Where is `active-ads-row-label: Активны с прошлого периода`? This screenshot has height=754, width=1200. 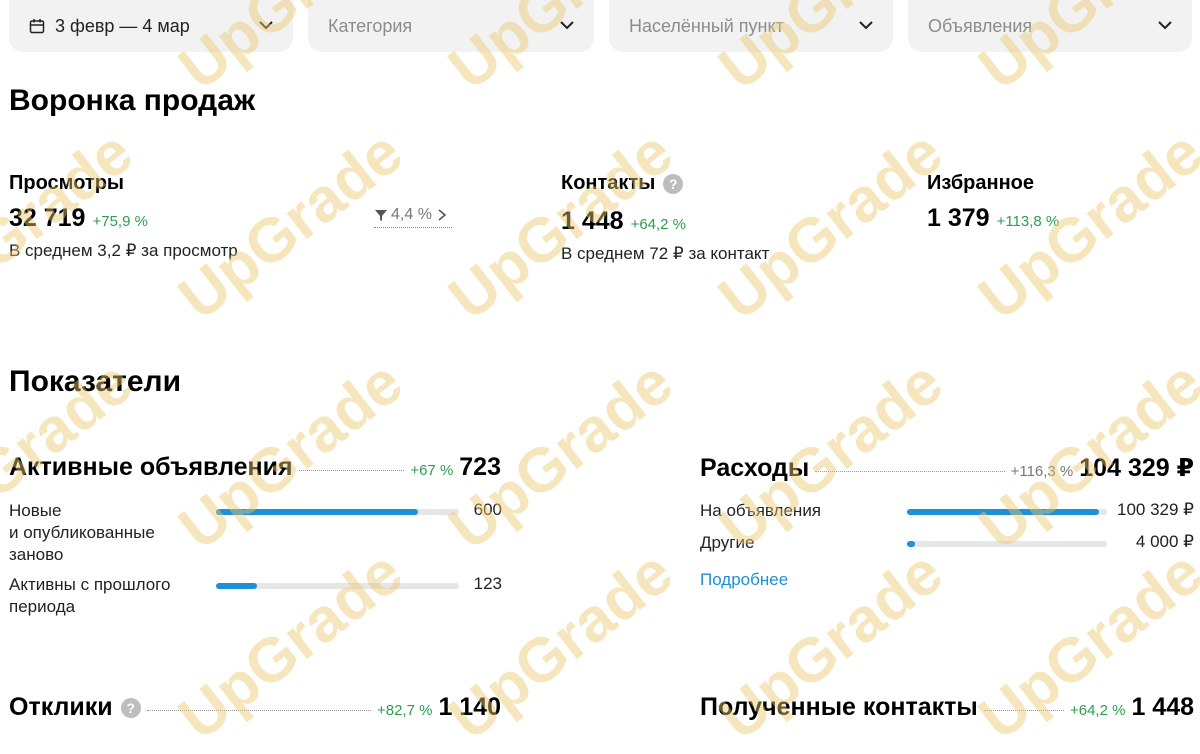 active-ads-row-label: Активны с прошлого периода is located at coordinates (90, 595).